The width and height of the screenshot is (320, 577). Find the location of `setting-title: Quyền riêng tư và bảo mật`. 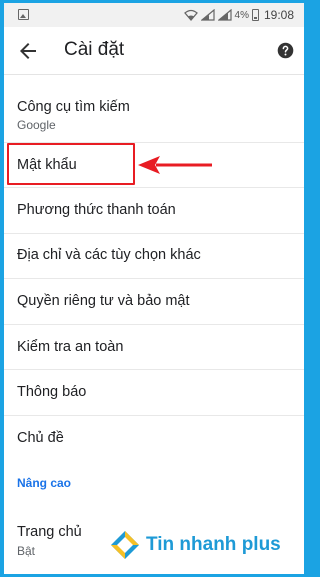

setting-title: Quyền riêng tư và bảo mật is located at coordinates (103, 301).